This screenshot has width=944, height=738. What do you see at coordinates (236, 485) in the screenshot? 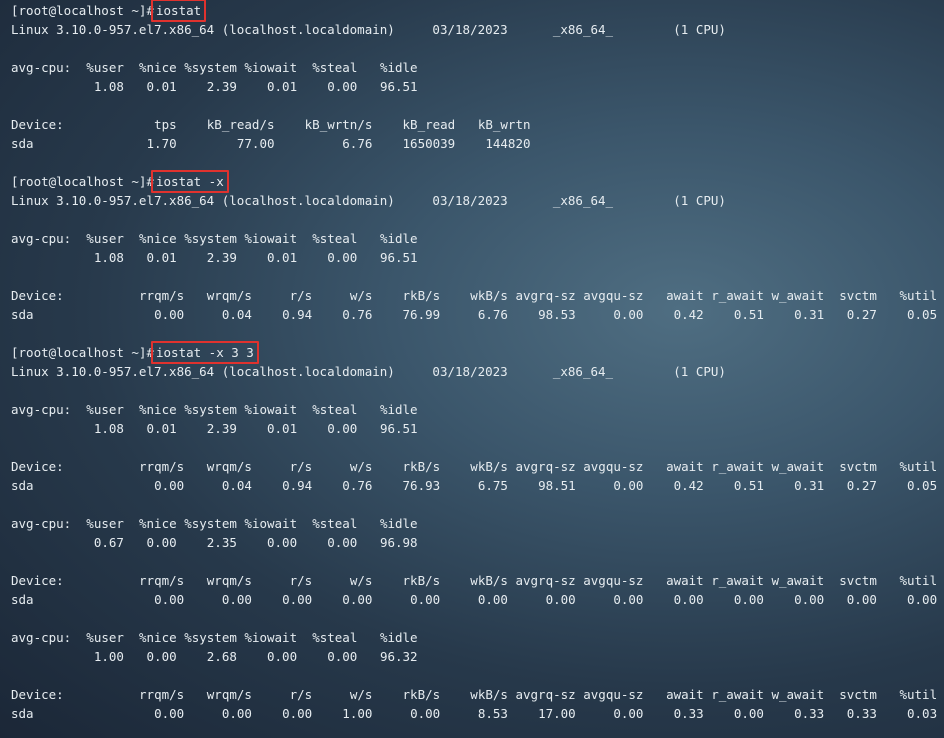
I see `device-value: 0.04` at bounding box center [236, 485].